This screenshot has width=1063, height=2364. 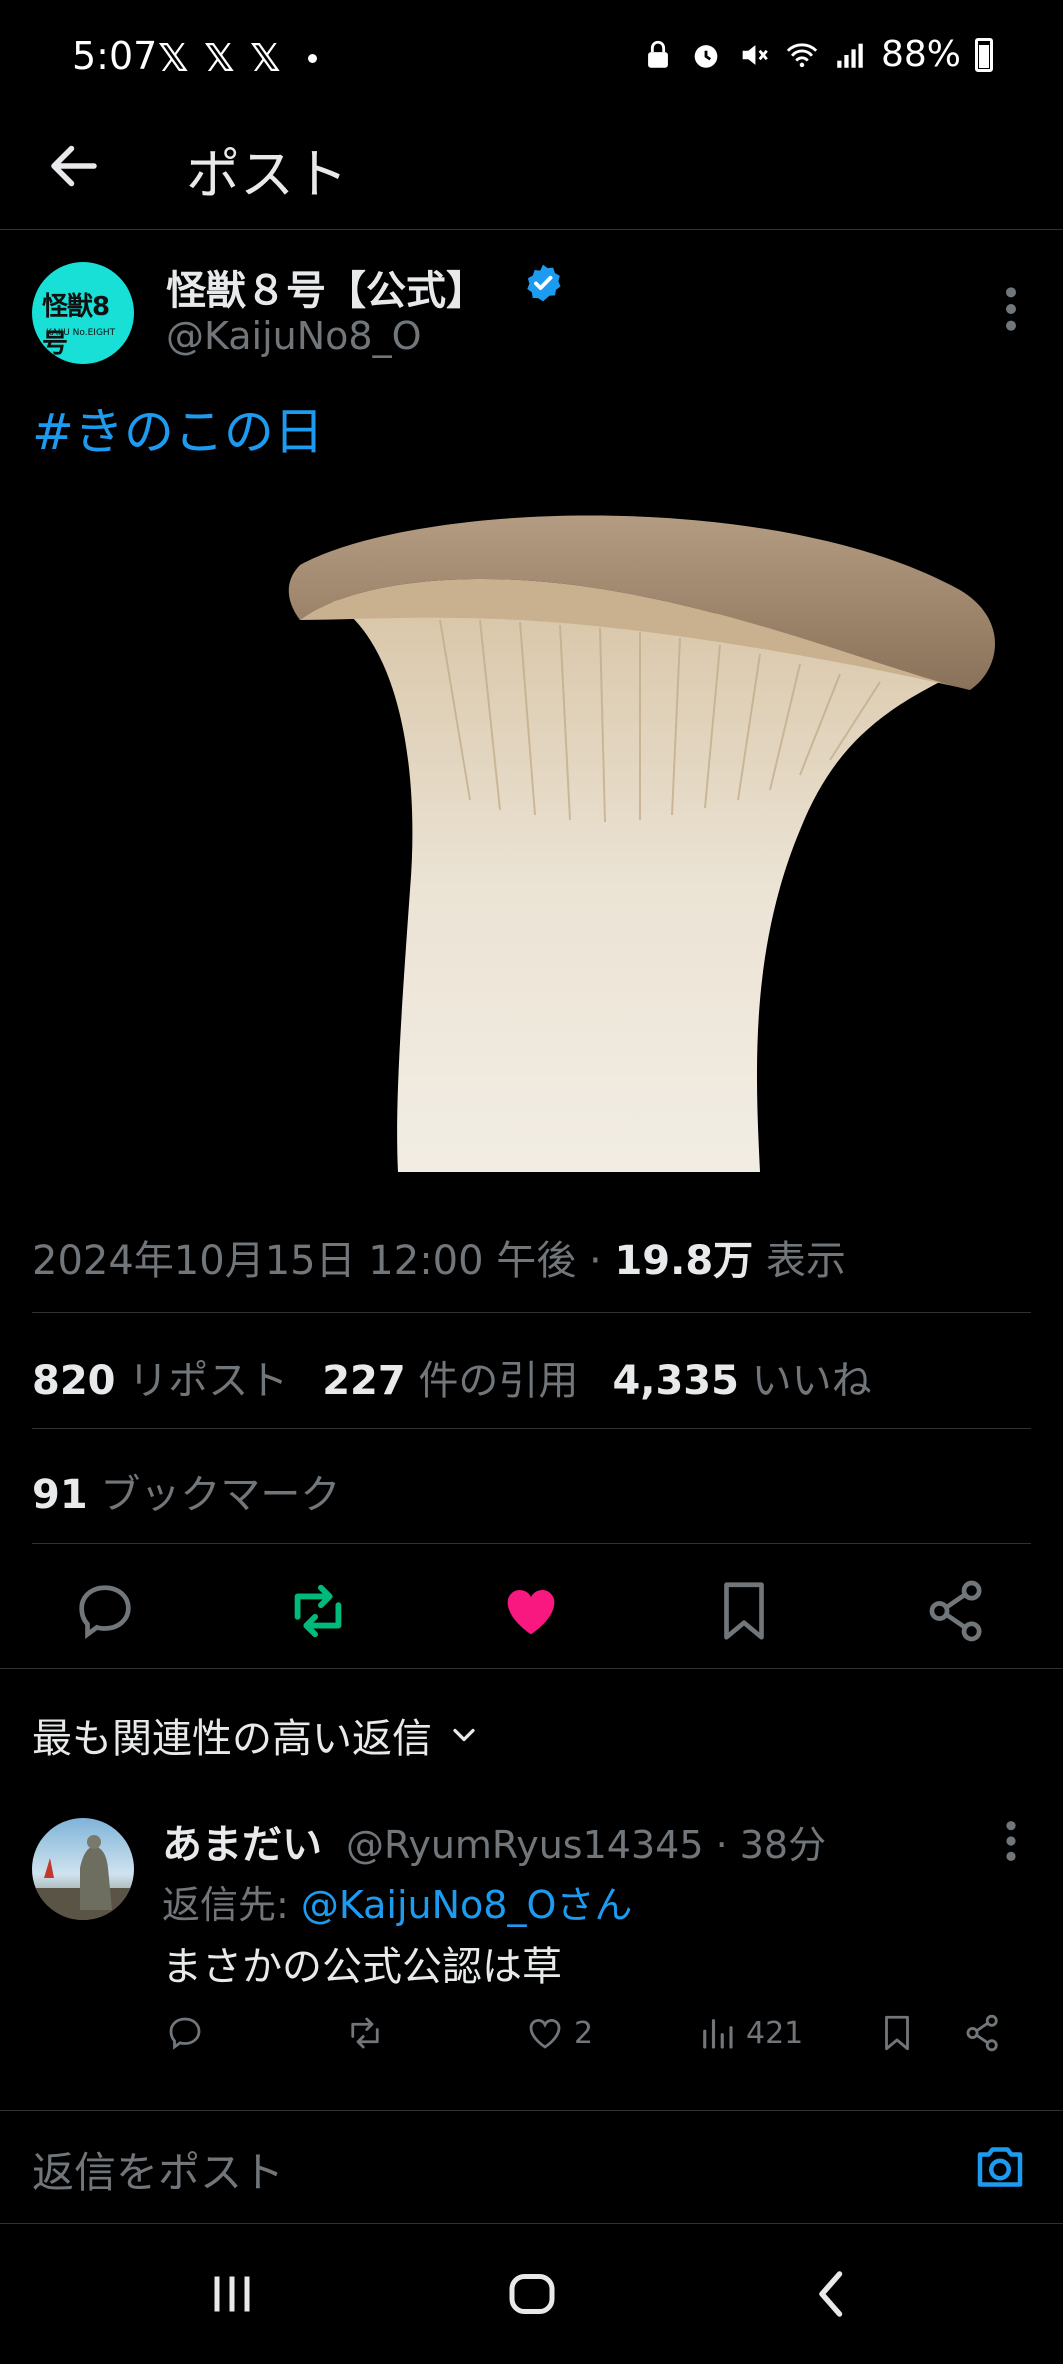 What do you see at coordinates (312, 58) in the screenshot?
I see `more-notifications-dot-icon` at bounding box center [312, 58].